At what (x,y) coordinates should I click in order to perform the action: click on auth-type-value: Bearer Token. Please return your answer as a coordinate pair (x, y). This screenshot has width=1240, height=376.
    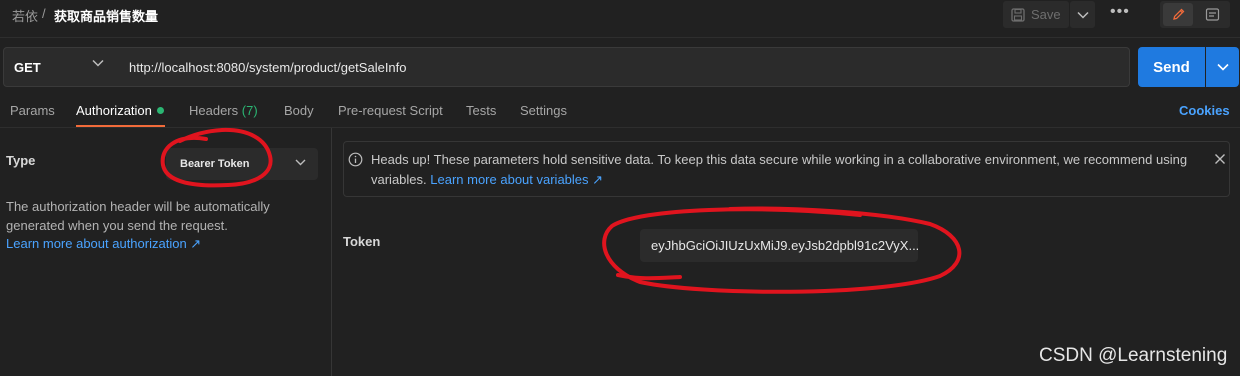
    Looking at the image, I should click on (215, 164).